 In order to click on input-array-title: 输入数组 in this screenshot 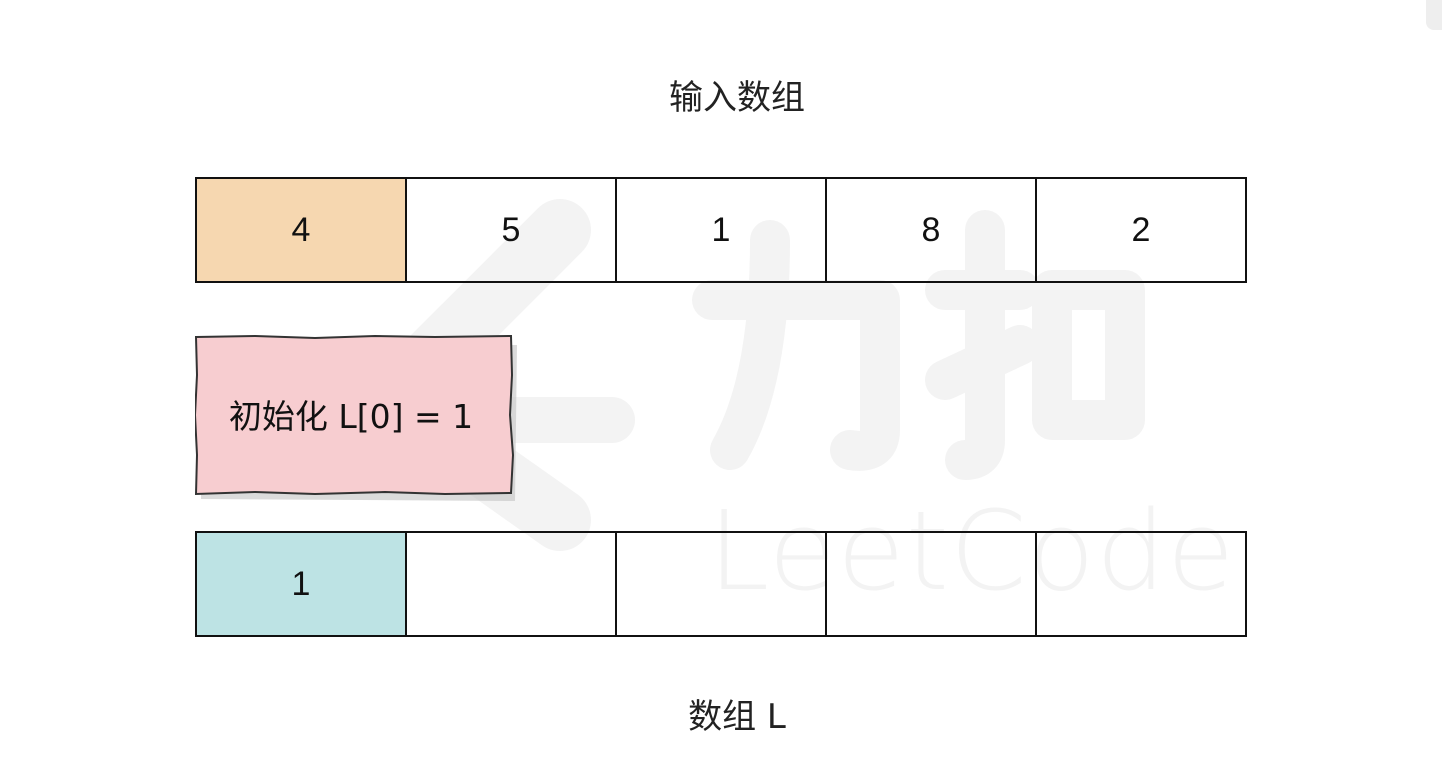, I will do `click(737, 98)`.